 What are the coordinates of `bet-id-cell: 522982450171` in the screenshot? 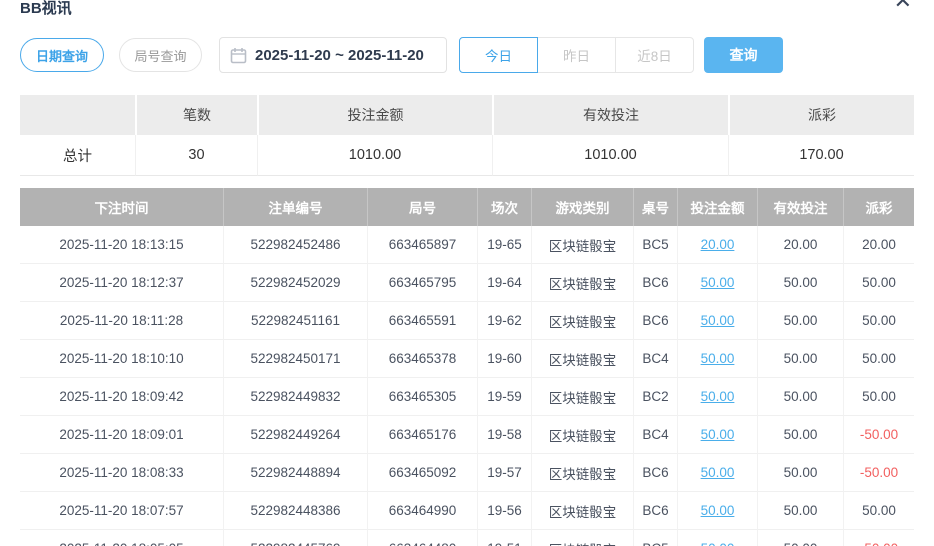 It's located at (295, 359).